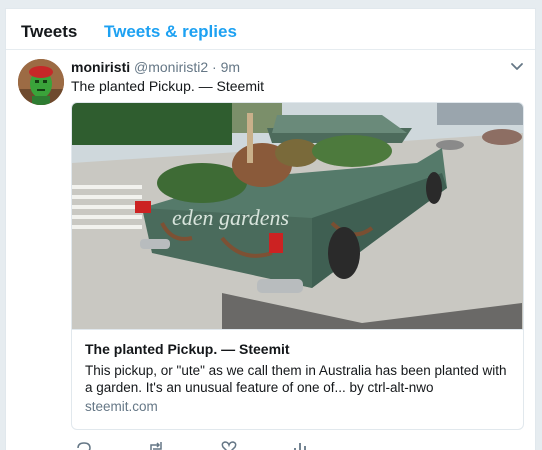  What do you see at coordinates (170, 32) in the screenshot?
I see `tab-tweets-and-replies: Tweets & replies` at bounding box center [170, 32].